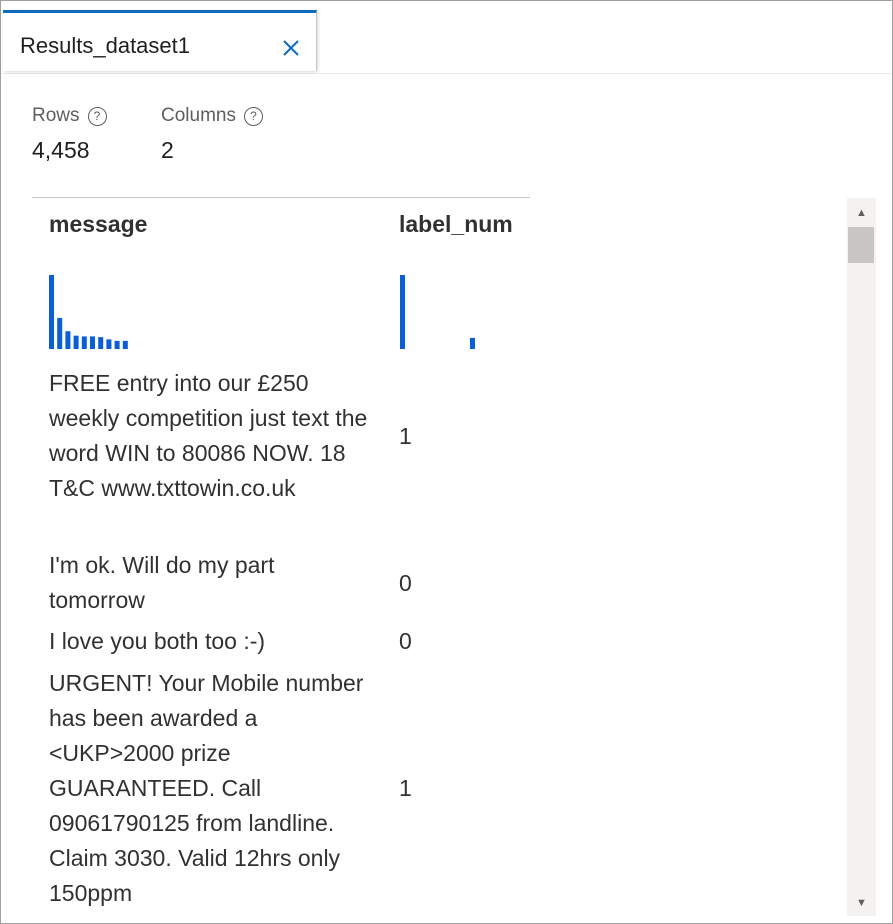  I want to click on tab-label: Results_dataset1, so click(105, 45).